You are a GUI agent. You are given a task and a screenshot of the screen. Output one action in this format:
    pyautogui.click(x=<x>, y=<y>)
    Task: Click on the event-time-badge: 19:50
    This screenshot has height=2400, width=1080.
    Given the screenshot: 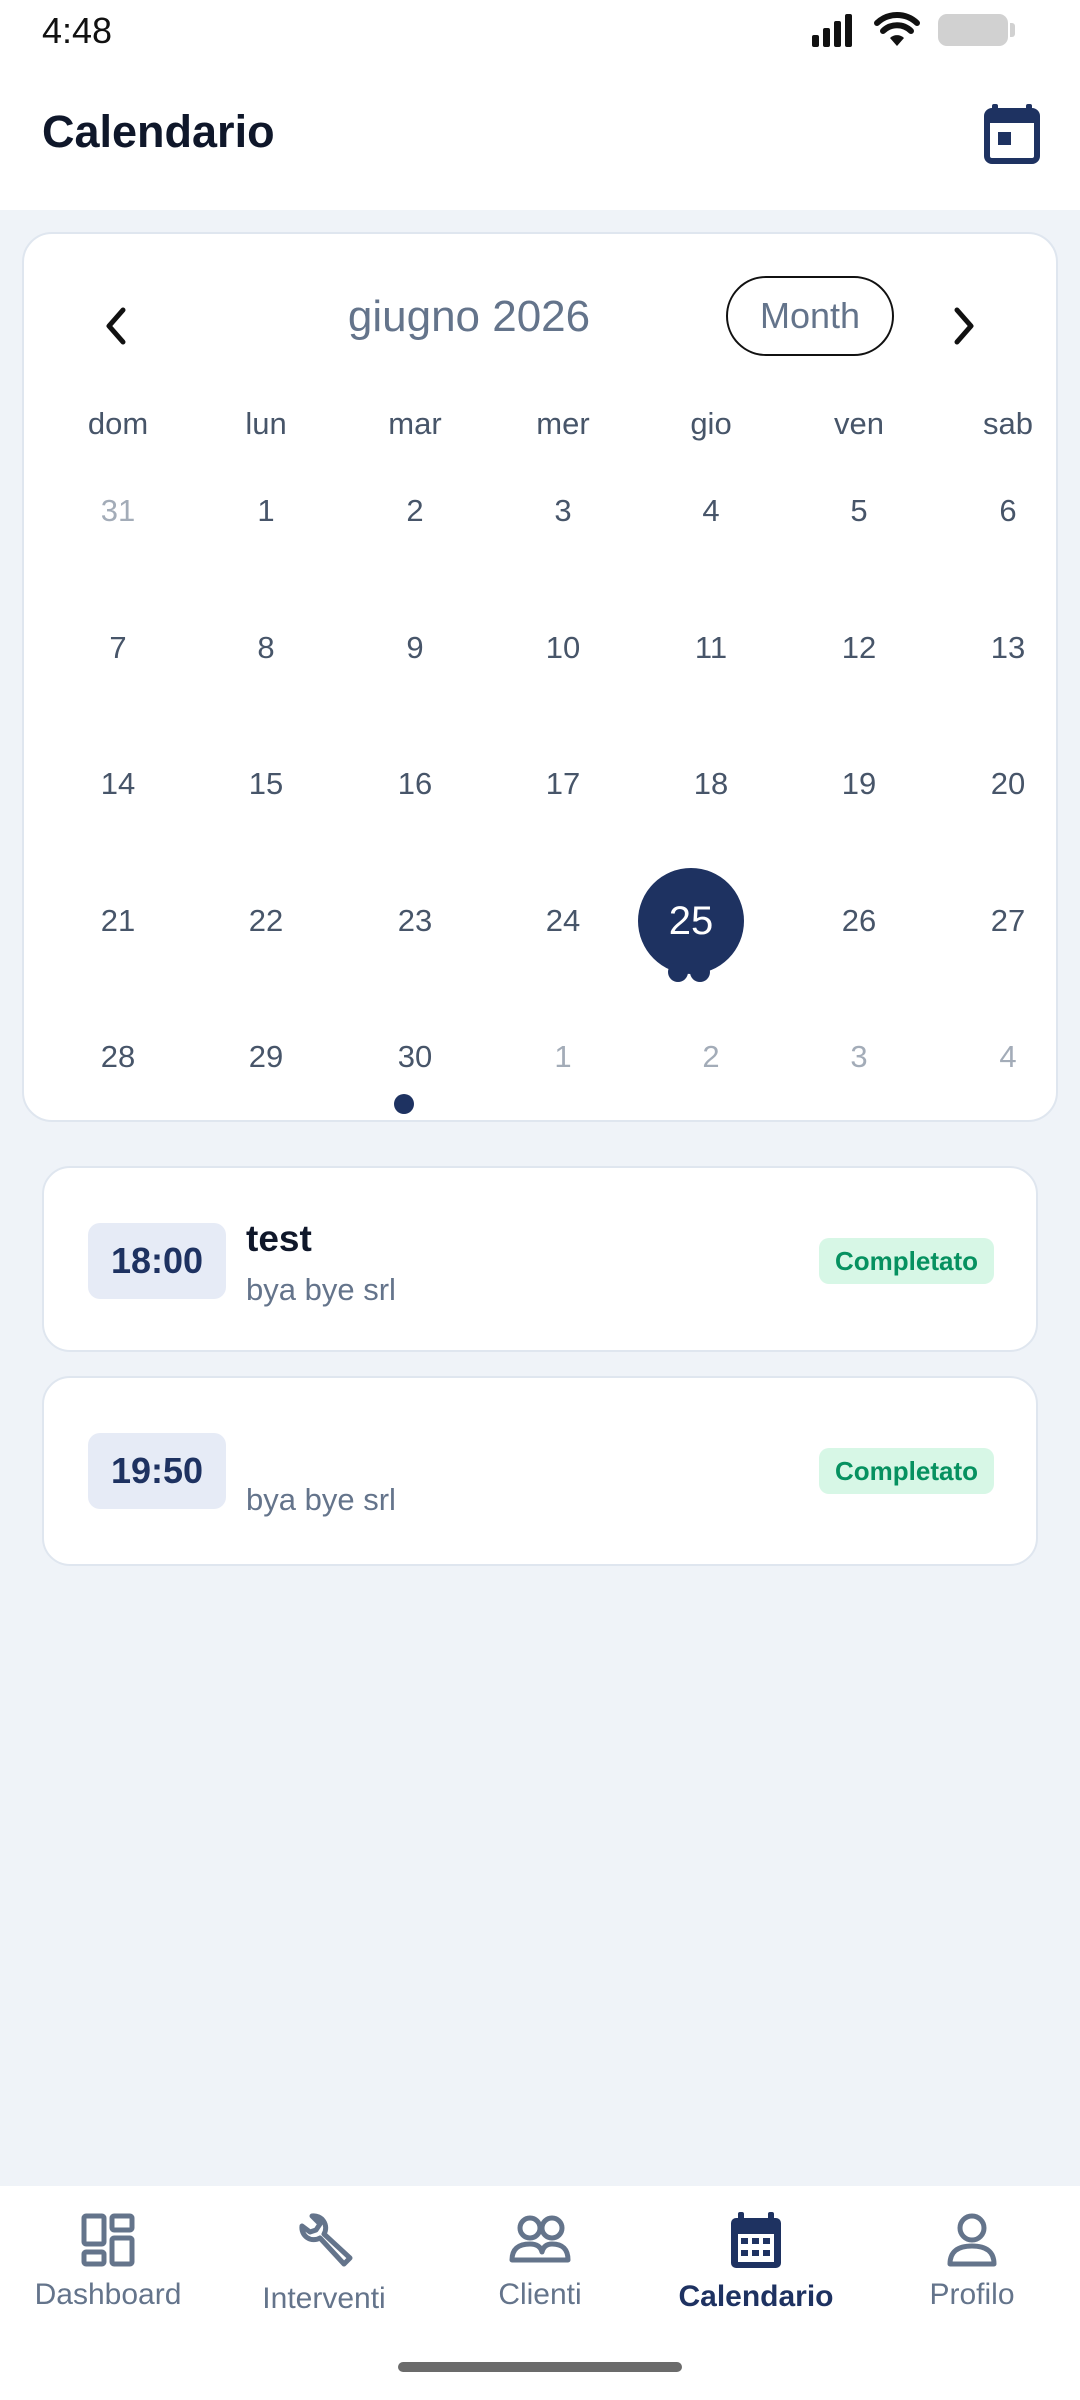 What is the action you would take?
    pyautogui.click(x=157, y=1471)
    